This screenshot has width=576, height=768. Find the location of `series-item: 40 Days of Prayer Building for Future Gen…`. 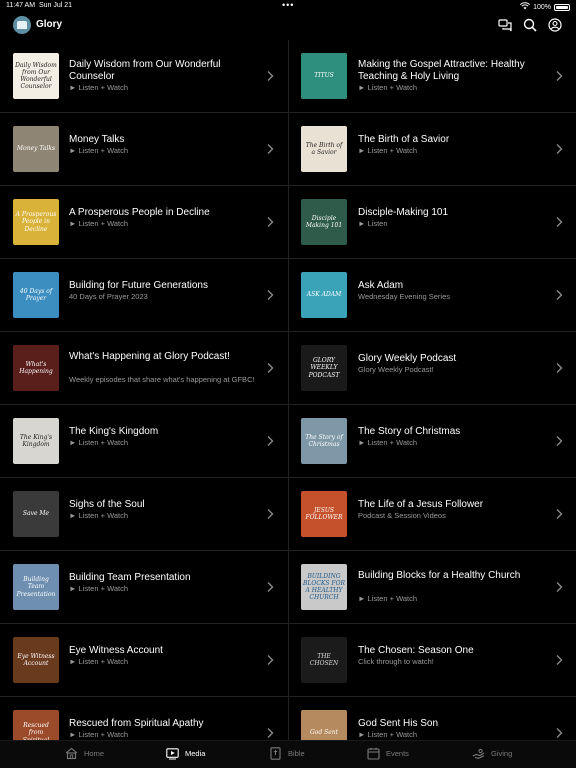

series-item: 40 Days of Prayer Building for Future Gen… is located at coordinates (144, 295).